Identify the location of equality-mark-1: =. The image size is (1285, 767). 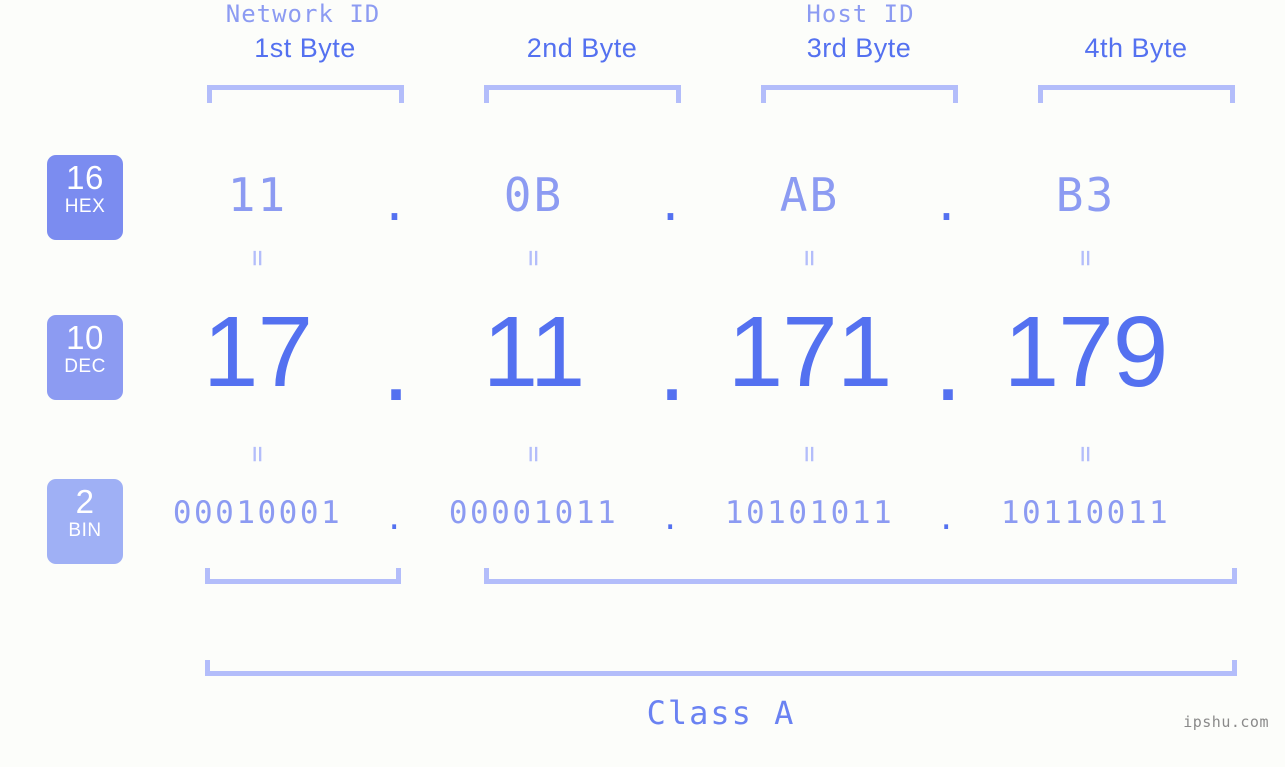
(257, 258).